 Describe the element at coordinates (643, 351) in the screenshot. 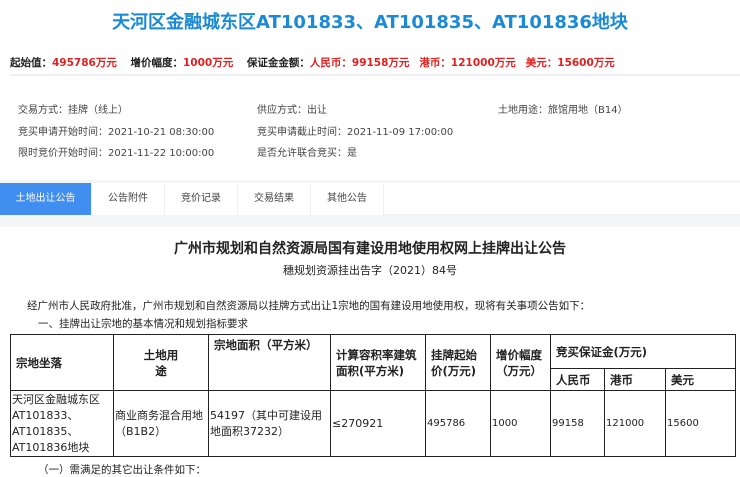

I see `th-deposit: 竞买保证金(万元)` at that location.